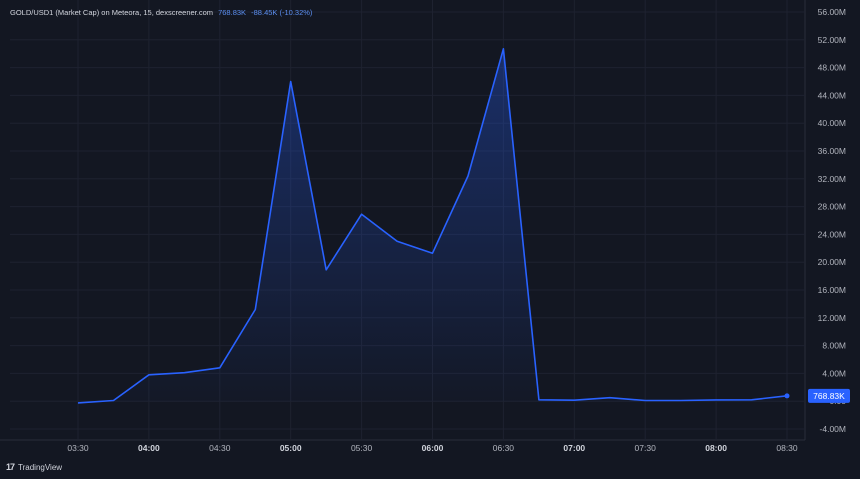  What do you see at coordinates (646, 448) in the screenshot?
I see `x-tick-label: 07:30` at bounding box center [646, 448].